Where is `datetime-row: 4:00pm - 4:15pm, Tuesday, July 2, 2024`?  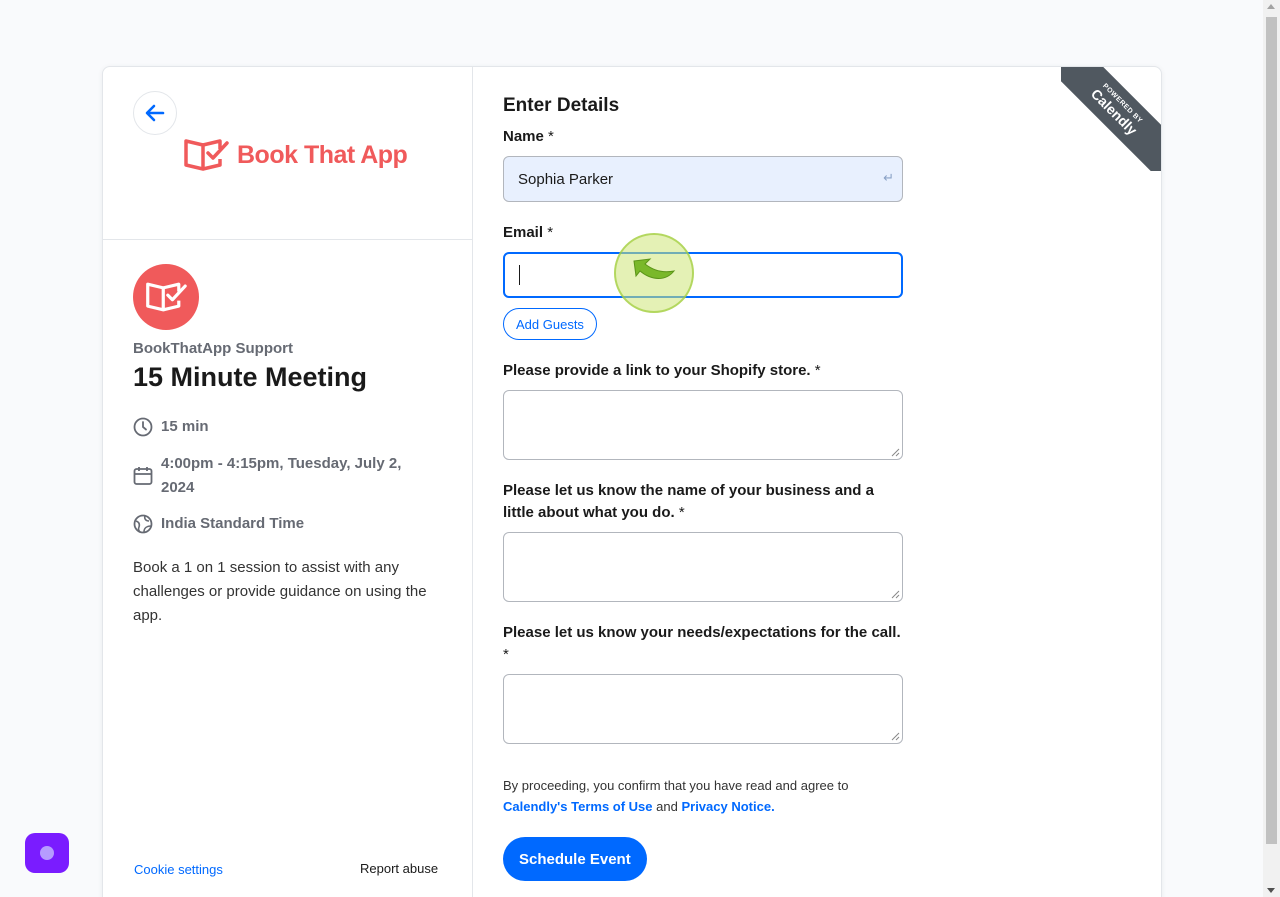
datetime-row: 4:00pm - 4:15pm, Tuesday, July 2, 2024 is located at coordinates (267, 476).